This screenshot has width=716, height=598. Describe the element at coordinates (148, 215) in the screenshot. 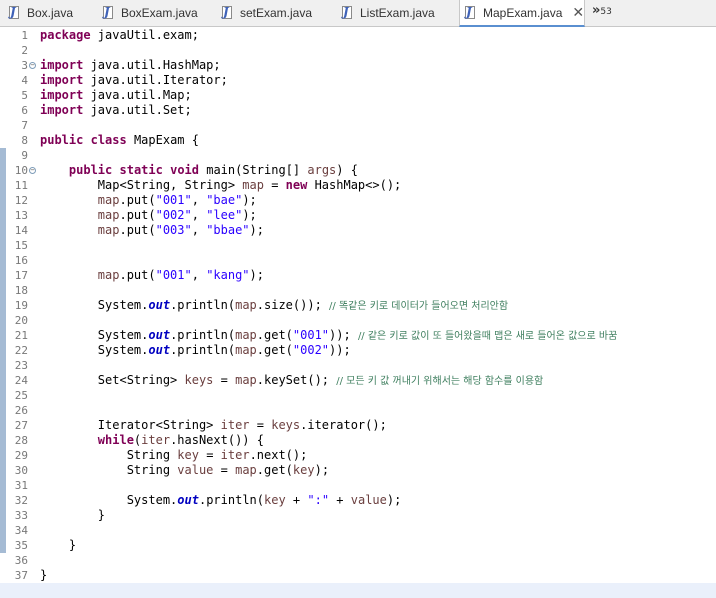

I see `code-text: map.put("002", "lee");` at that location.